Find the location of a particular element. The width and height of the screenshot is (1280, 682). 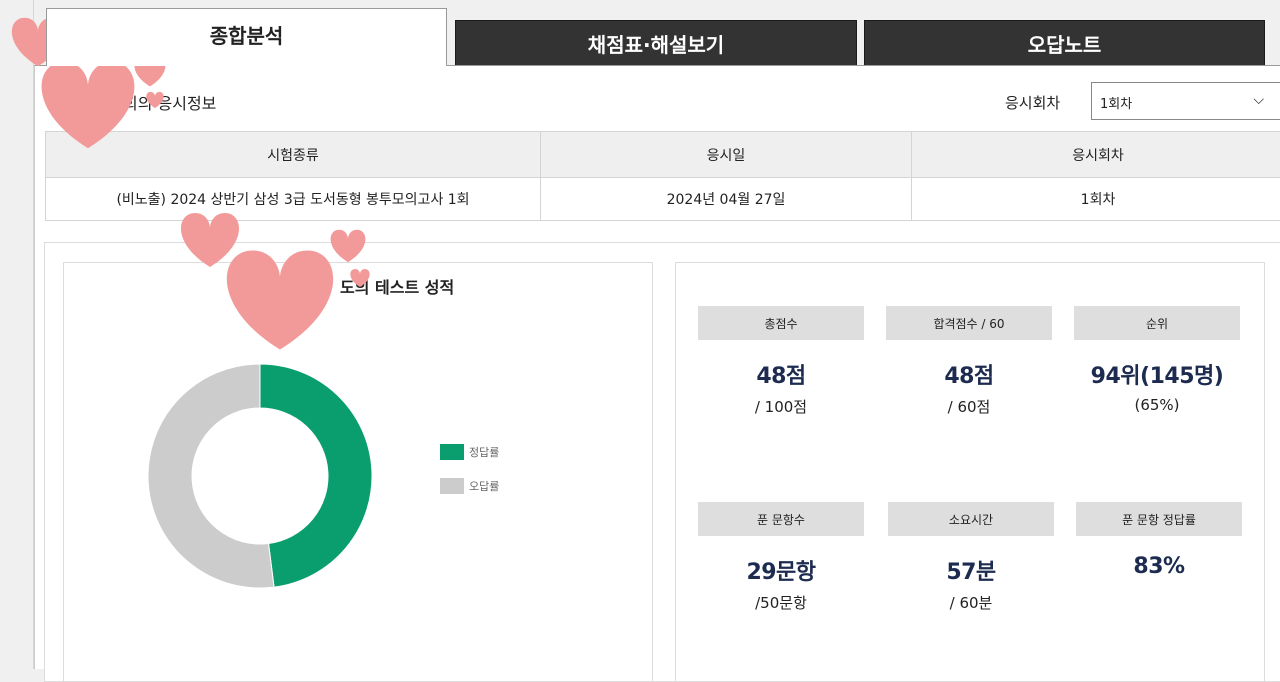

stat-sub: (65%) is located at coordinates (1157, 405).